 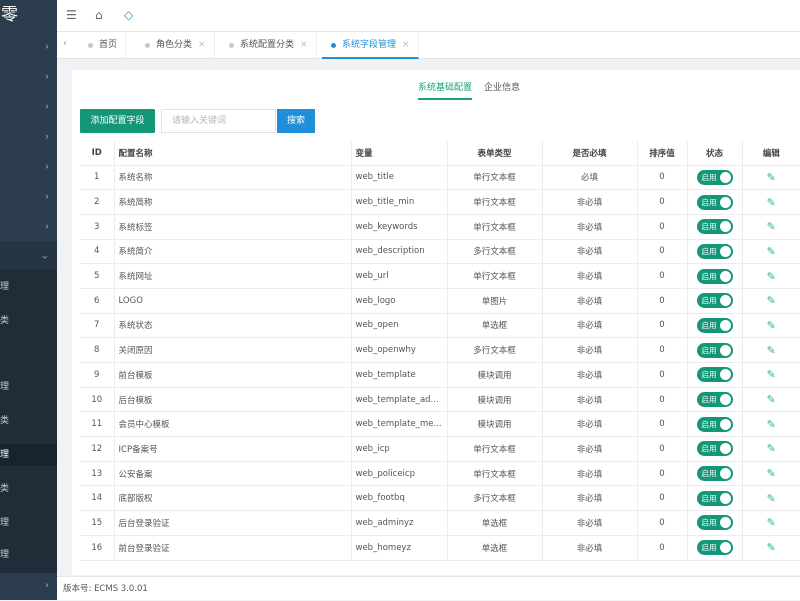 I want to click on chevron-left-icon: ‹, so click(x=65, y=43).